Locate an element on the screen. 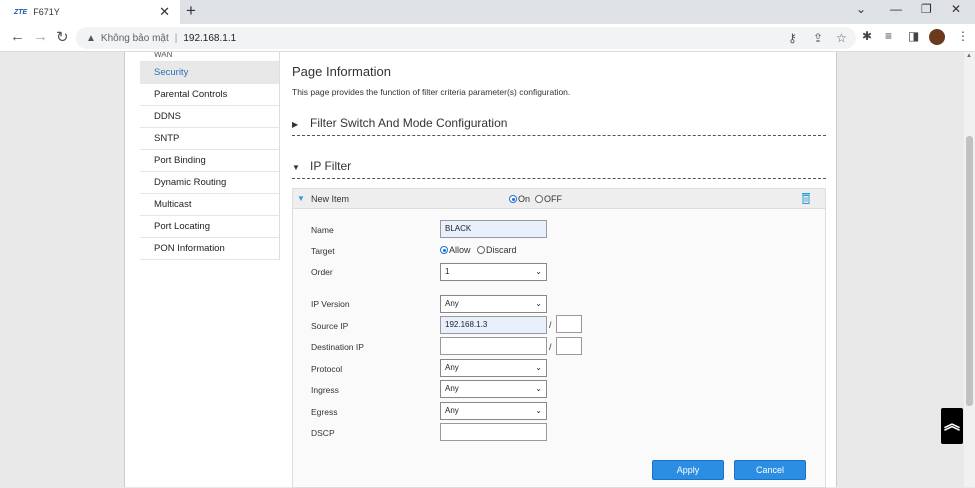 The width and height of the screenshot is (975, 488). back-to-top-button: ︽ is located at coordinates (952, 426).